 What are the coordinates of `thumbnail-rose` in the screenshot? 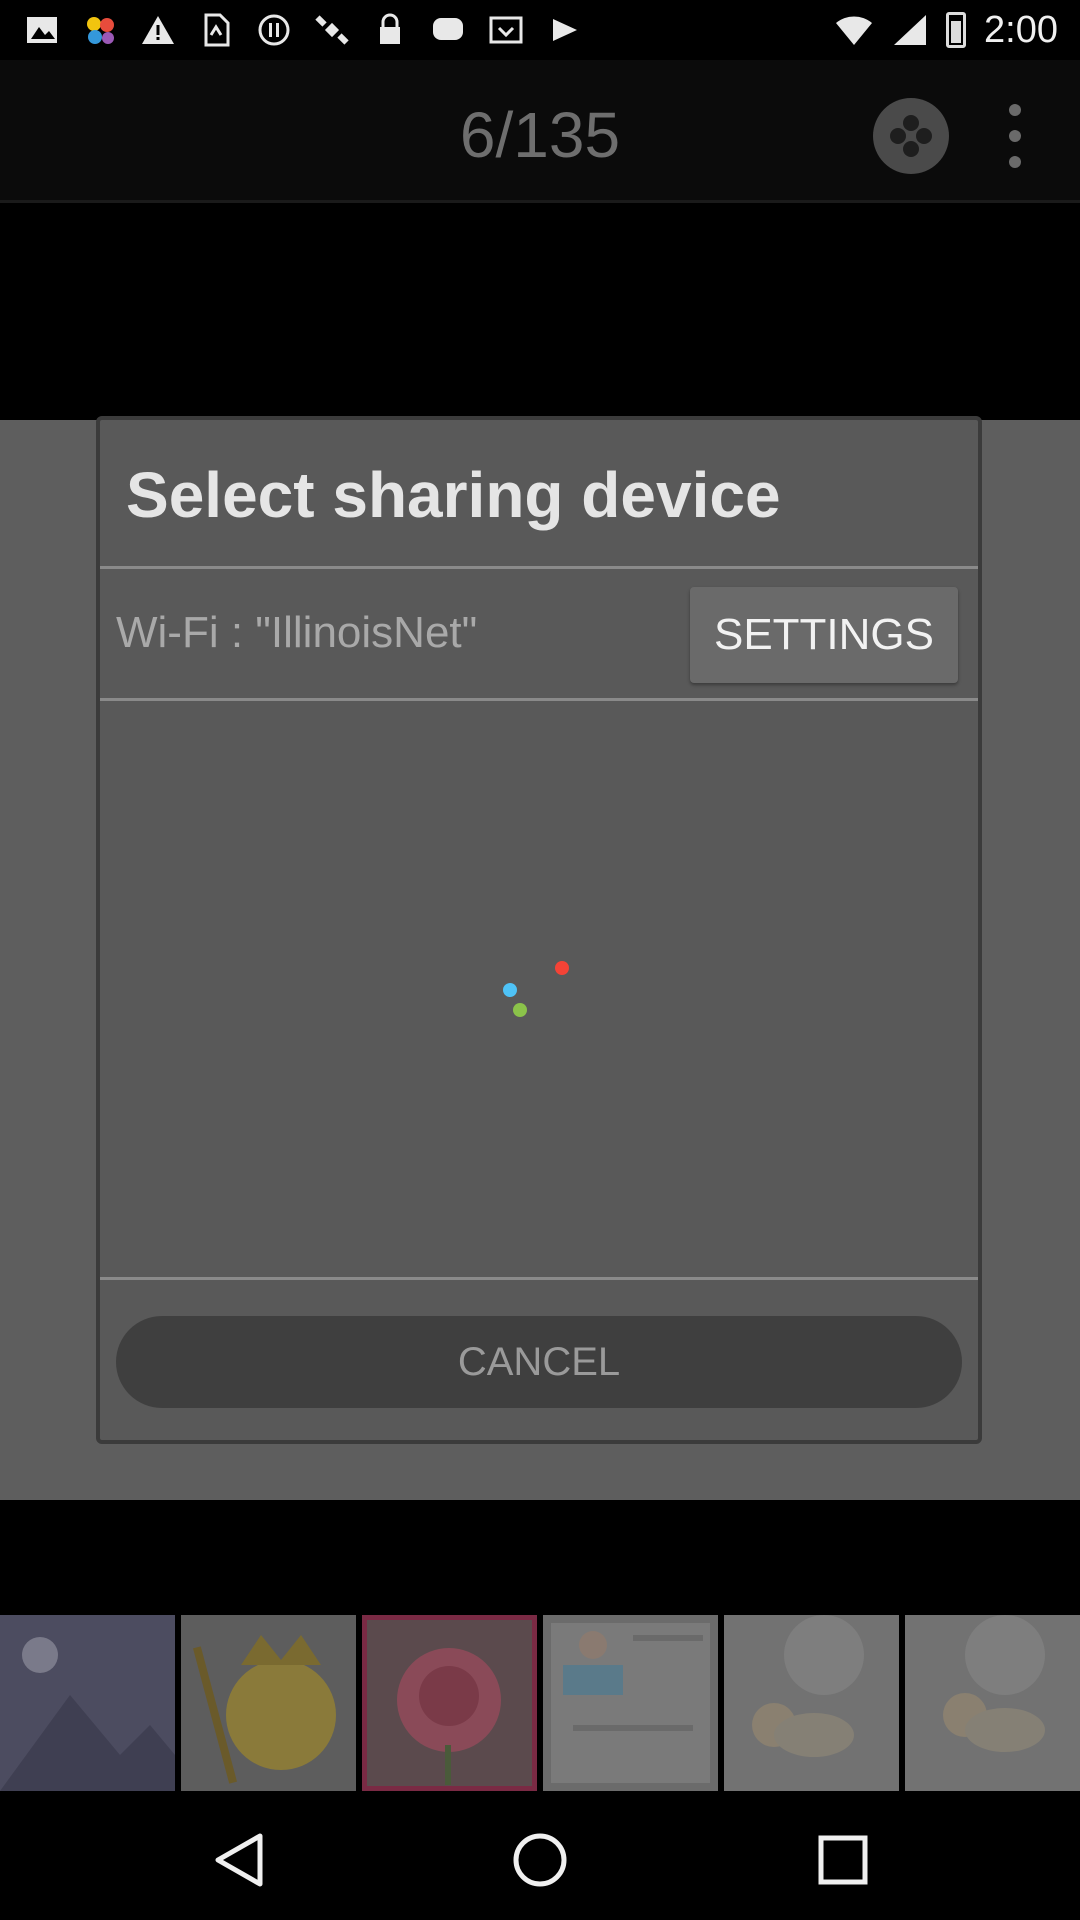 It's located at (449, 1703).